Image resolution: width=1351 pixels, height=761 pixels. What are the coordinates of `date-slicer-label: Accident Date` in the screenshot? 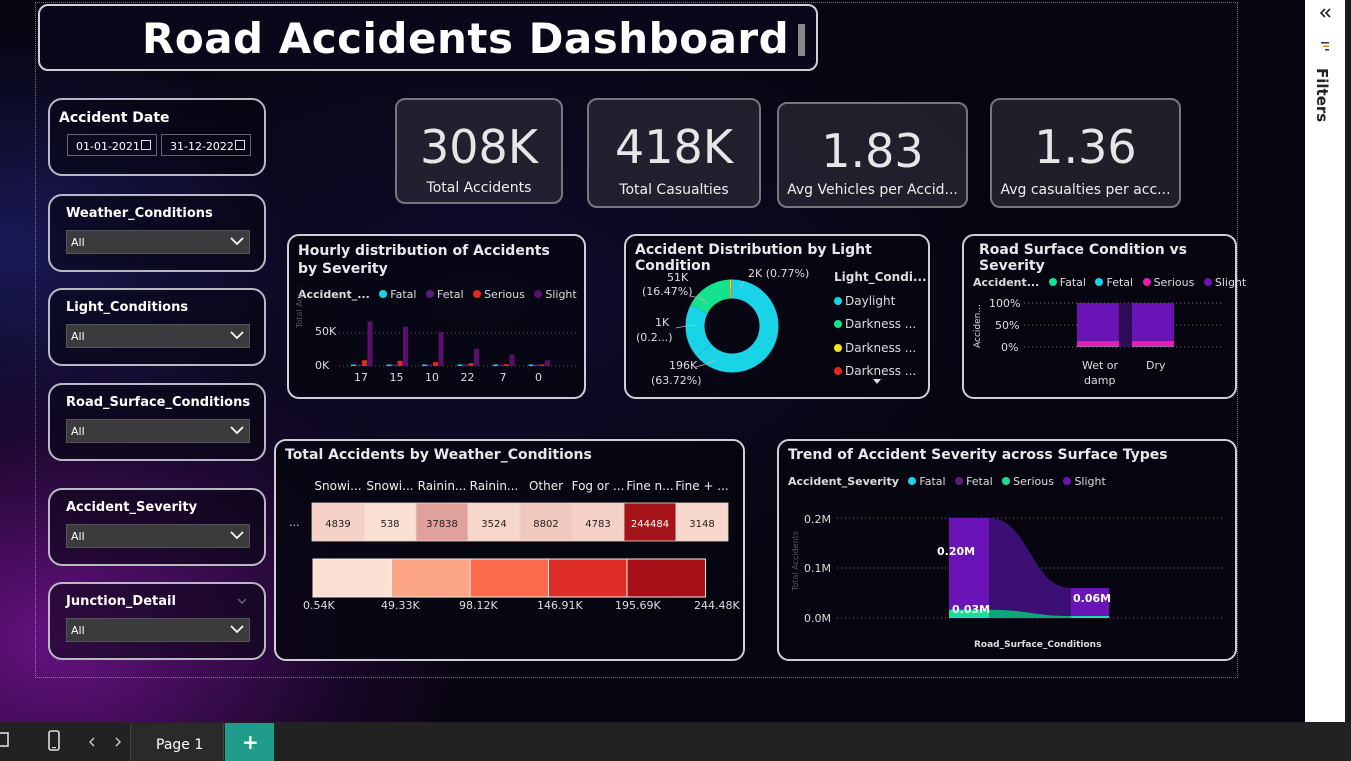 It's located at (114, 118).